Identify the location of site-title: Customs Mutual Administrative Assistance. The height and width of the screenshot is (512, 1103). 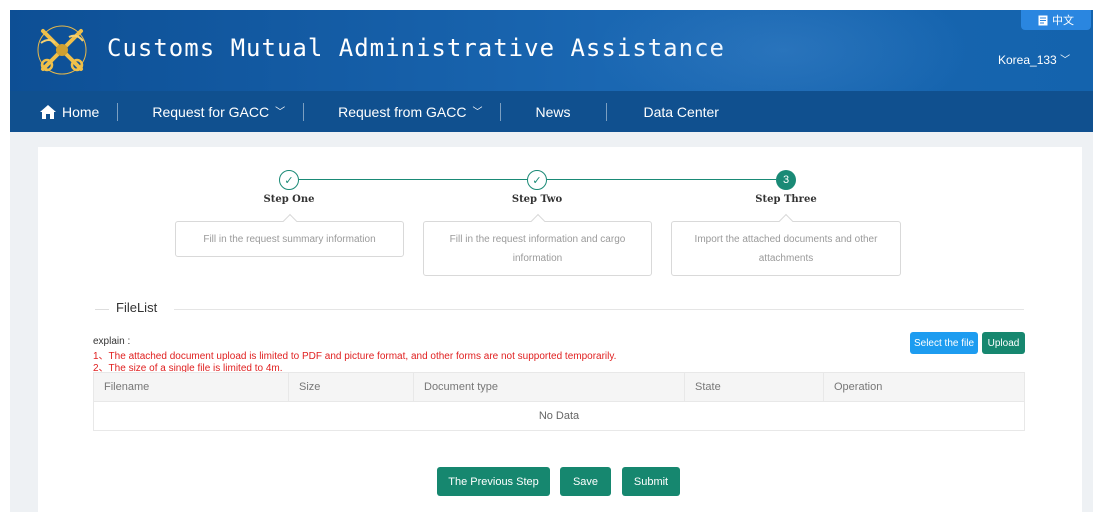
(416, 48).